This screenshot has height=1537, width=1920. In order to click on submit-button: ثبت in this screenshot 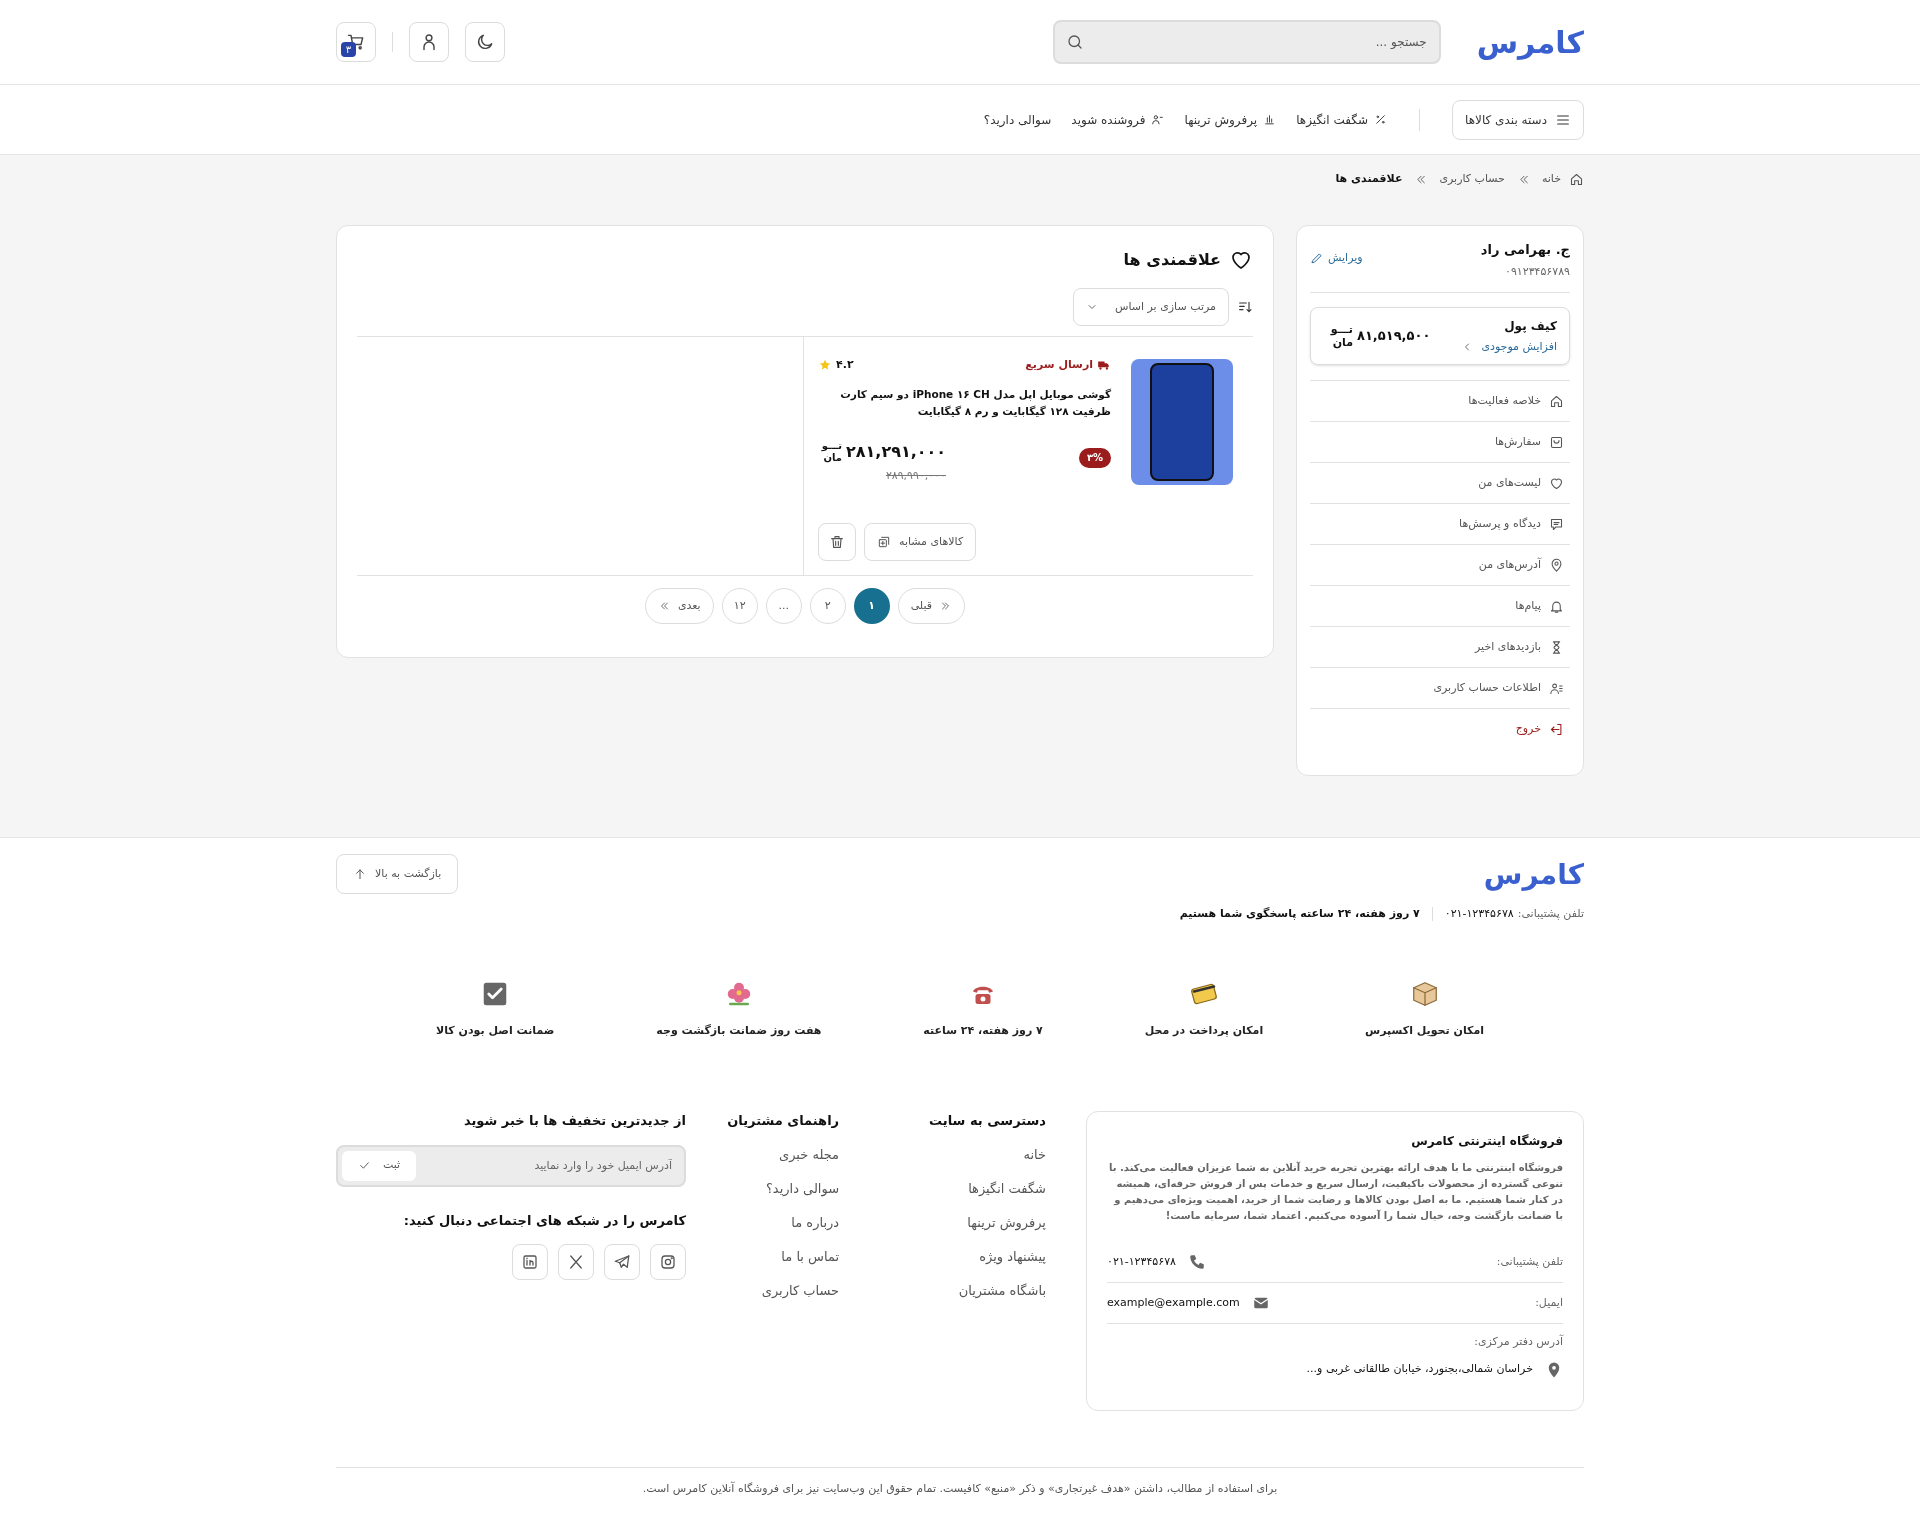, I will do `click(379, 1165)`.